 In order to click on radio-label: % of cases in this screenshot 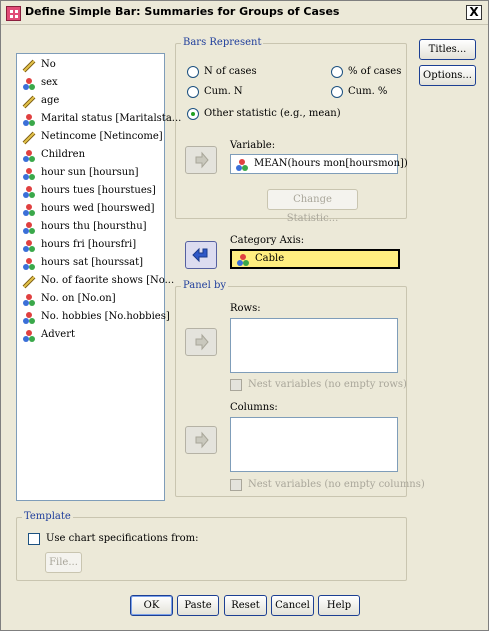, I will do `click(375, 71)`.